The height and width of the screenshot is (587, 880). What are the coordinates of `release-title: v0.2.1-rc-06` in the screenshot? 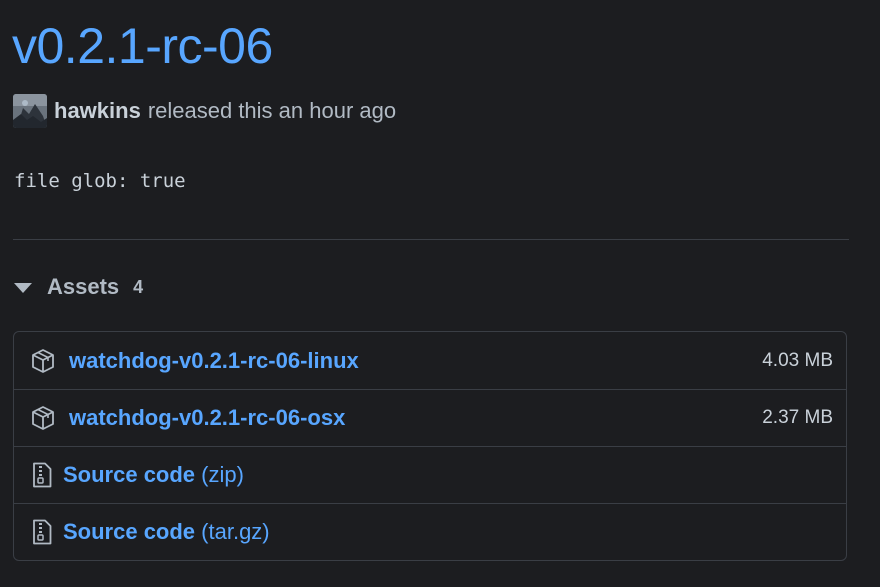 It's located at (142, 46).